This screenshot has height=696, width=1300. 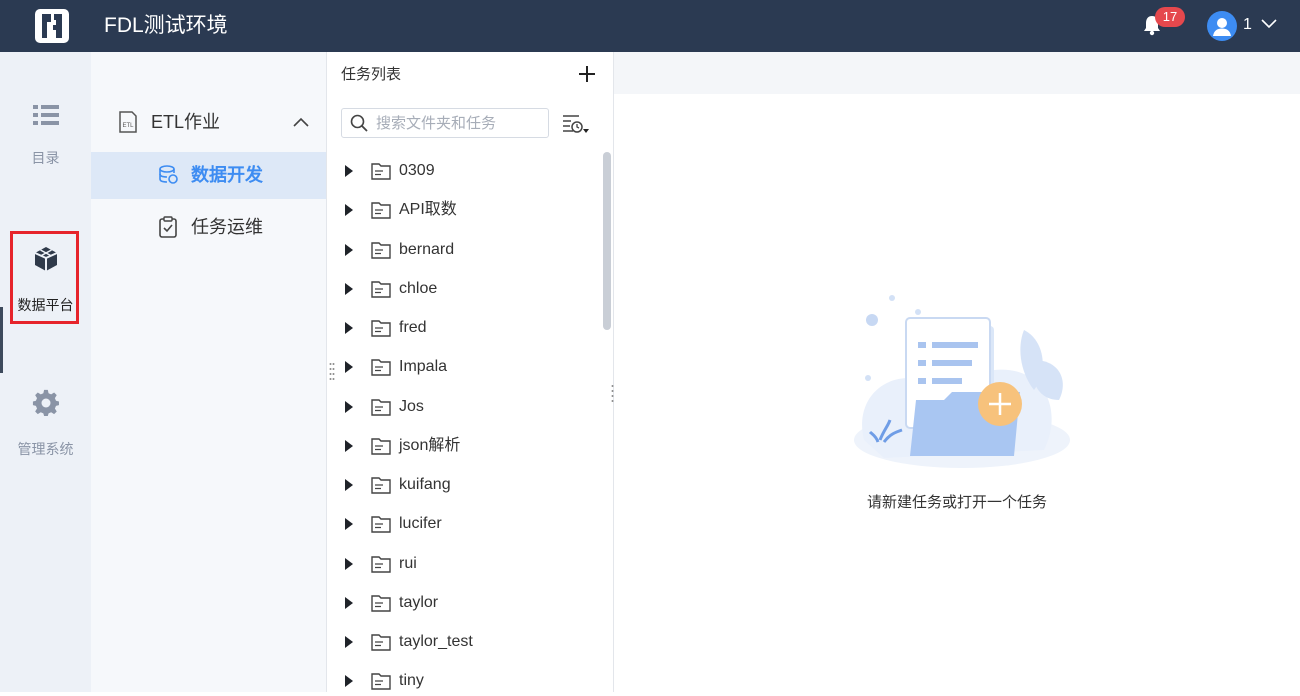 I want to click on tree-folder-row: lucifer, so click(x=463, y=524).